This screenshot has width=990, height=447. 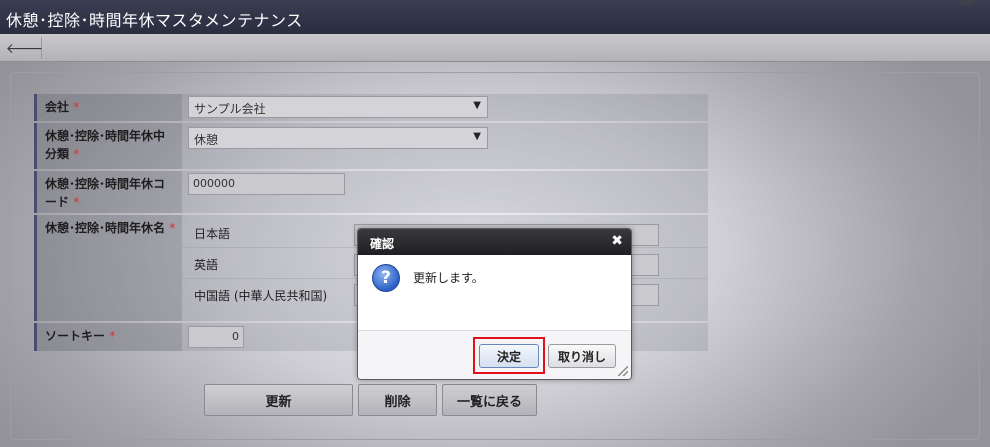 What do you see at coordinates (582, 356) in the screenshot?
I see `cancel-button: 取り消し` at bounding box center [582, 356].